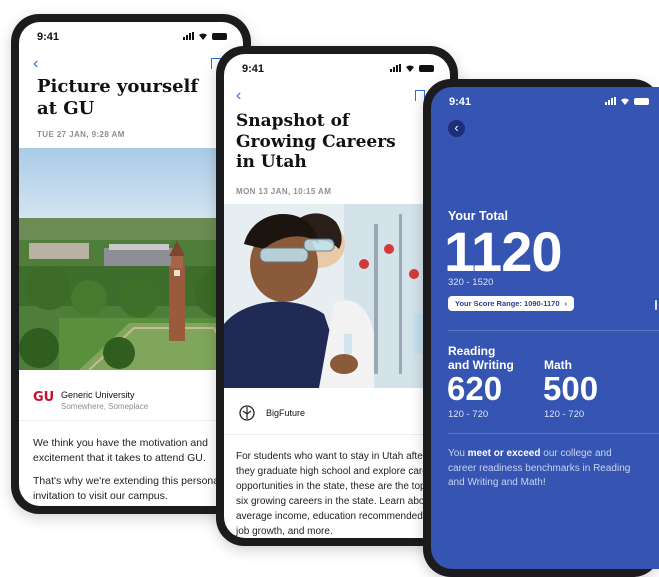 The image size is (659, 577). I want to click on bigfuture-logo-icon, so click(247, 413).